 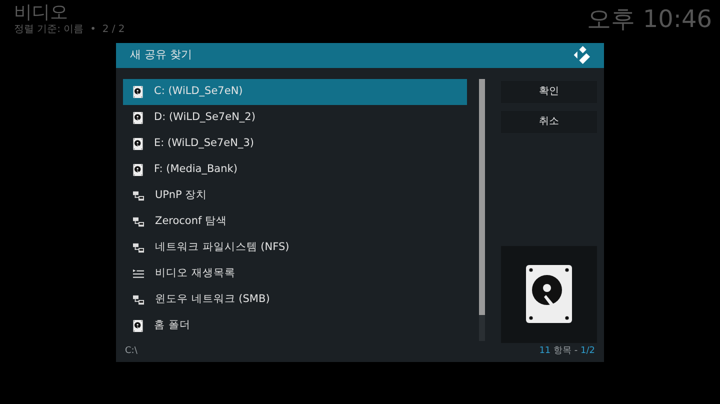 What do you see at coordinates (549, 121) in the screenshot?
I see `dialog-button: 취소` at bounding box center [549, 121].